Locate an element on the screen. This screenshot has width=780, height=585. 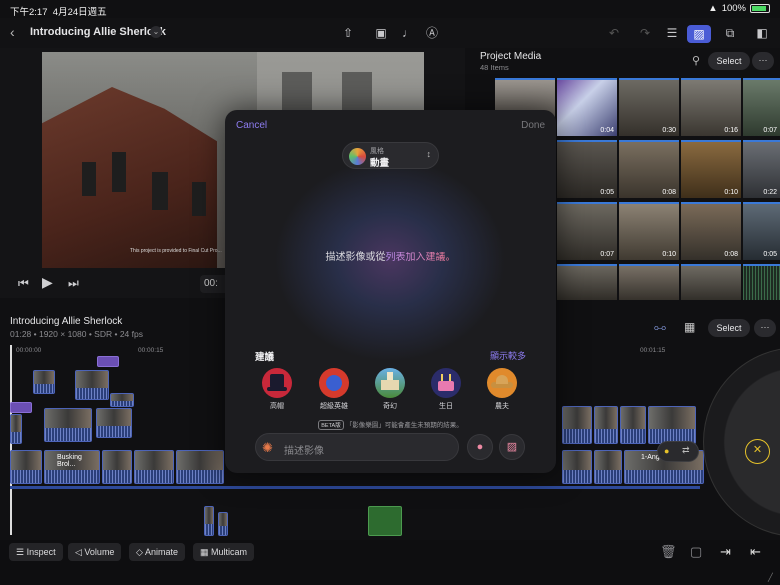
media-thumb: 0:22 is located at coordinates (761, 169).